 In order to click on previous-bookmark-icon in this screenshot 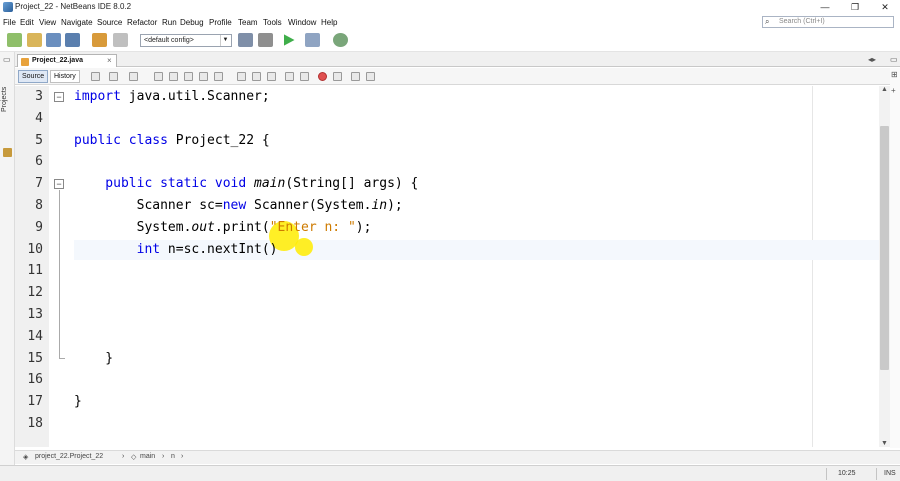, I will do `click(241, 76)`.